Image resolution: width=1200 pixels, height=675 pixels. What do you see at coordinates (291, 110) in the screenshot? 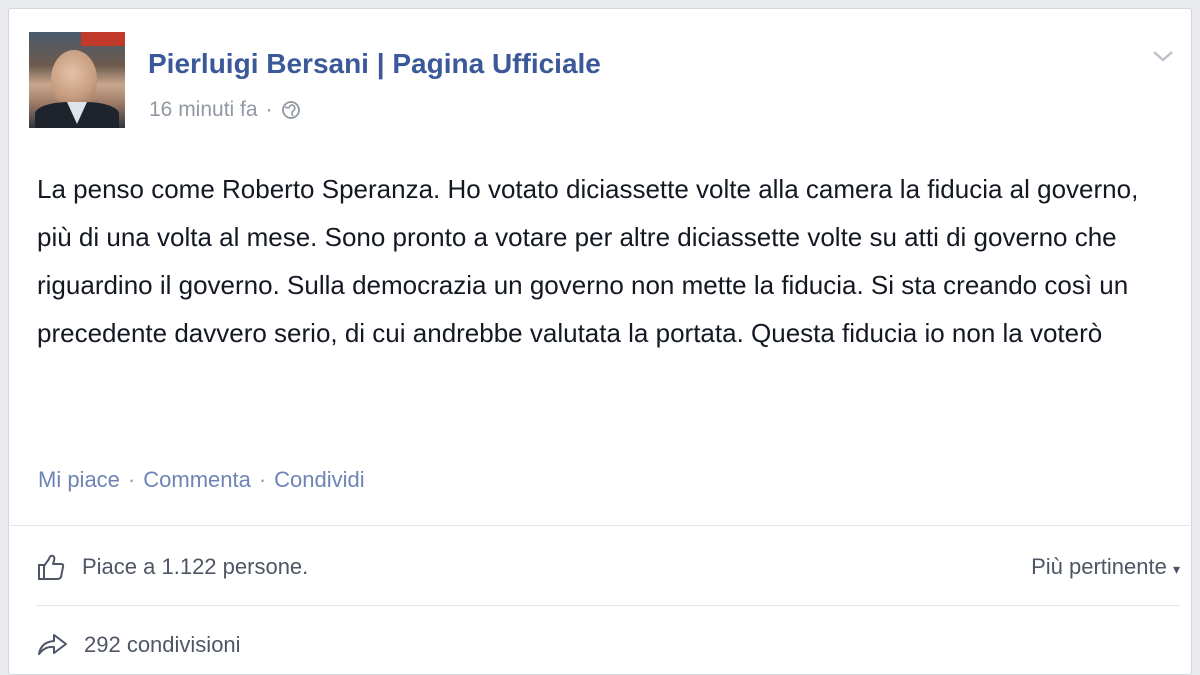
I see `globe-icon` at bounding box center [291, 110].